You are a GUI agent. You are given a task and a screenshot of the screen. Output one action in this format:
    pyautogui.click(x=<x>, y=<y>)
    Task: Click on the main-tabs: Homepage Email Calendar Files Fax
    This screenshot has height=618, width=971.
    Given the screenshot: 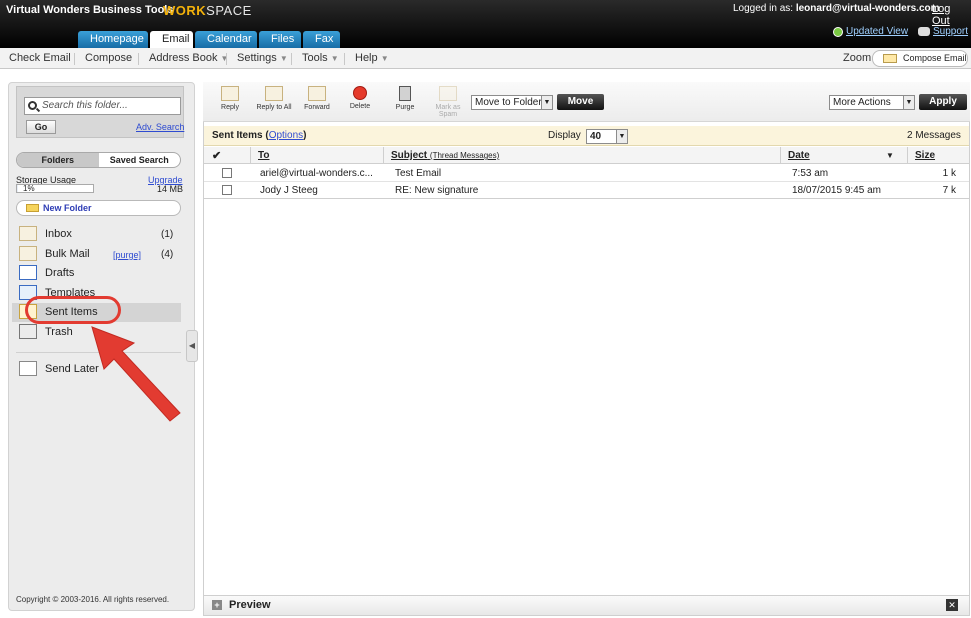 What is the action you would take?
    pyautogui.click(x=210, y=39)
    